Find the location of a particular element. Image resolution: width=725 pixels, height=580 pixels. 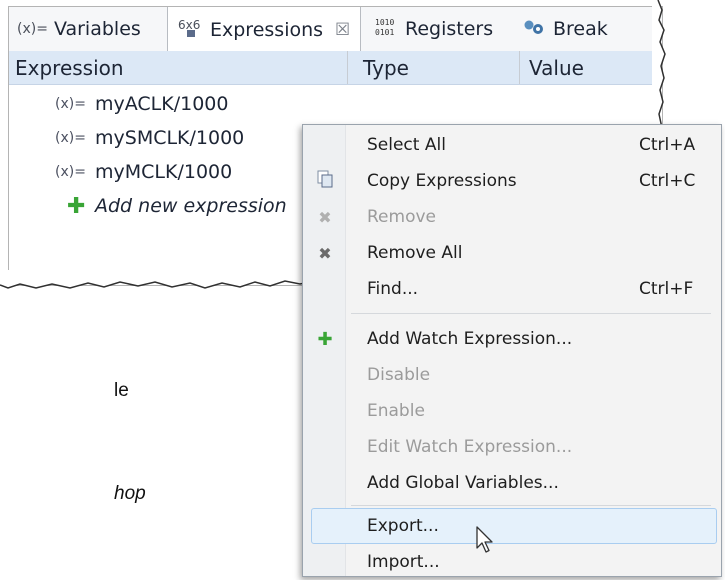

svg-text: 1010 is located at coordinates (384, 22).